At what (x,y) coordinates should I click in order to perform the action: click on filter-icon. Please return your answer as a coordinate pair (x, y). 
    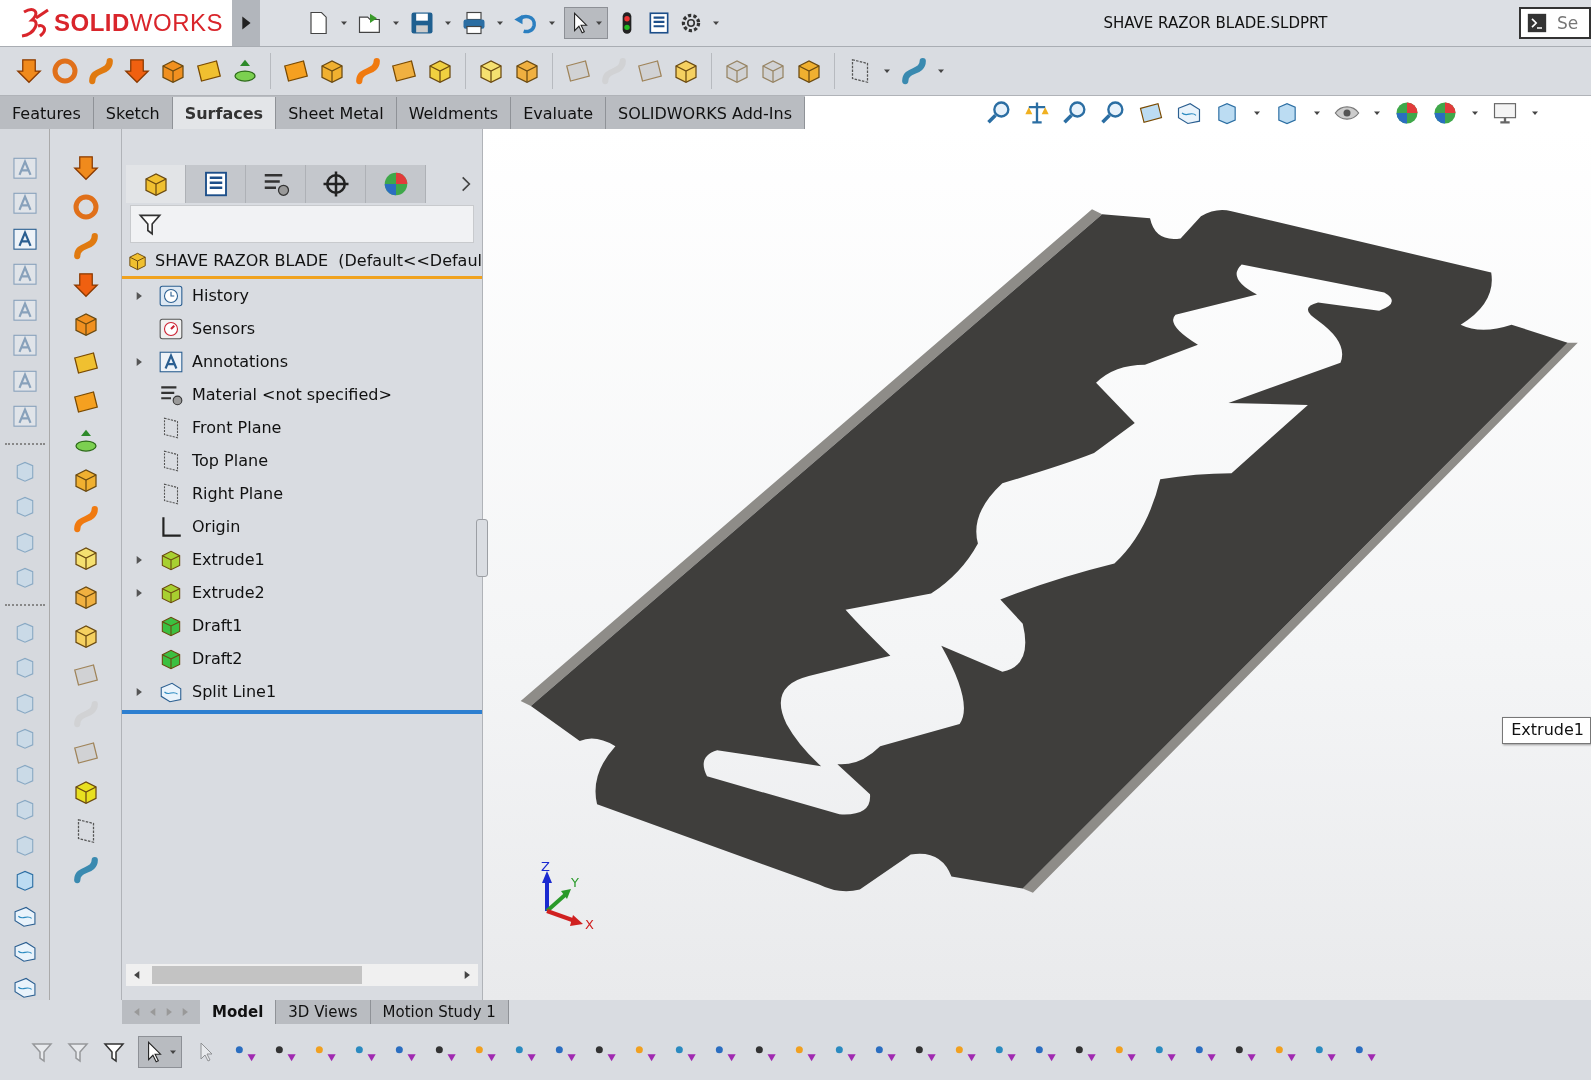
    Looking at the image, I should click on (114, 1052).